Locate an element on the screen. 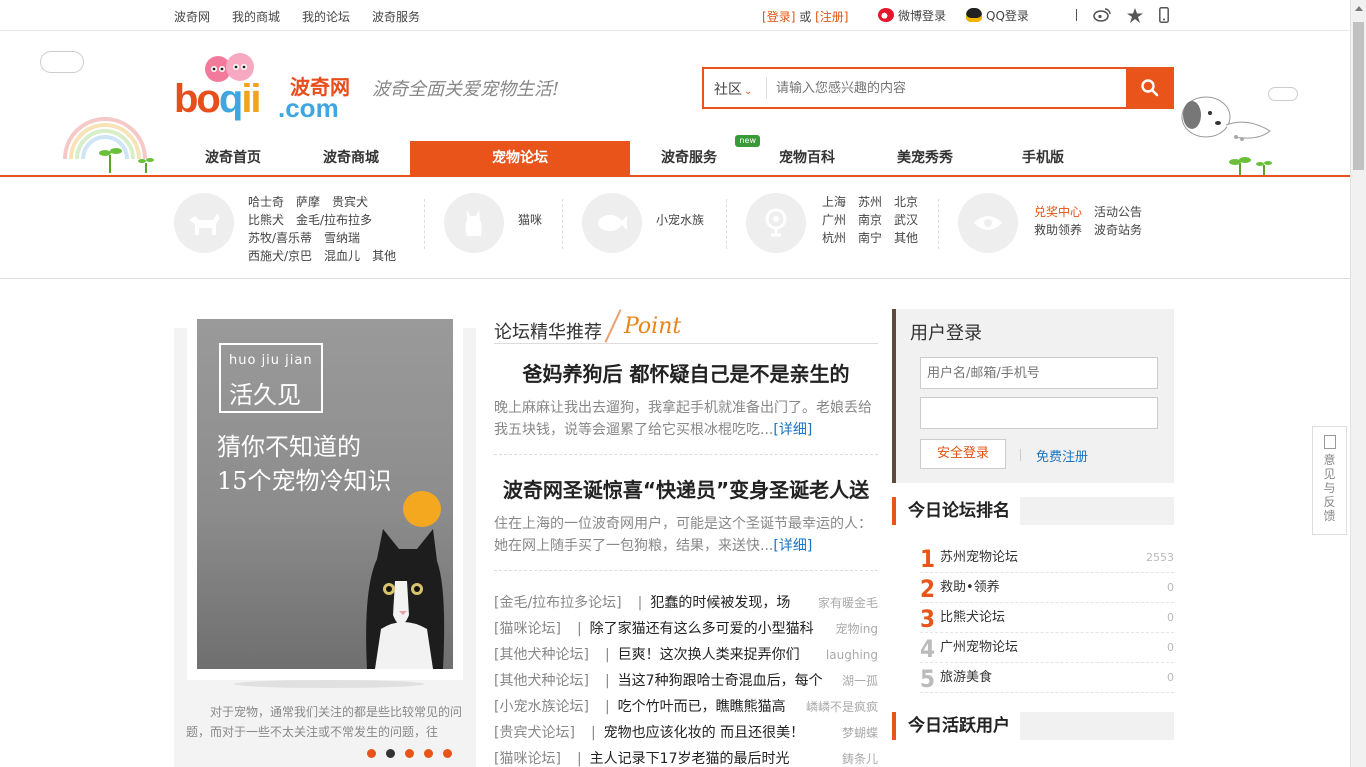 This screenshot has width=1366, height=767. login-panel: 用户登录 安全登录 免费注册 is located at coordinates (1033, 396).